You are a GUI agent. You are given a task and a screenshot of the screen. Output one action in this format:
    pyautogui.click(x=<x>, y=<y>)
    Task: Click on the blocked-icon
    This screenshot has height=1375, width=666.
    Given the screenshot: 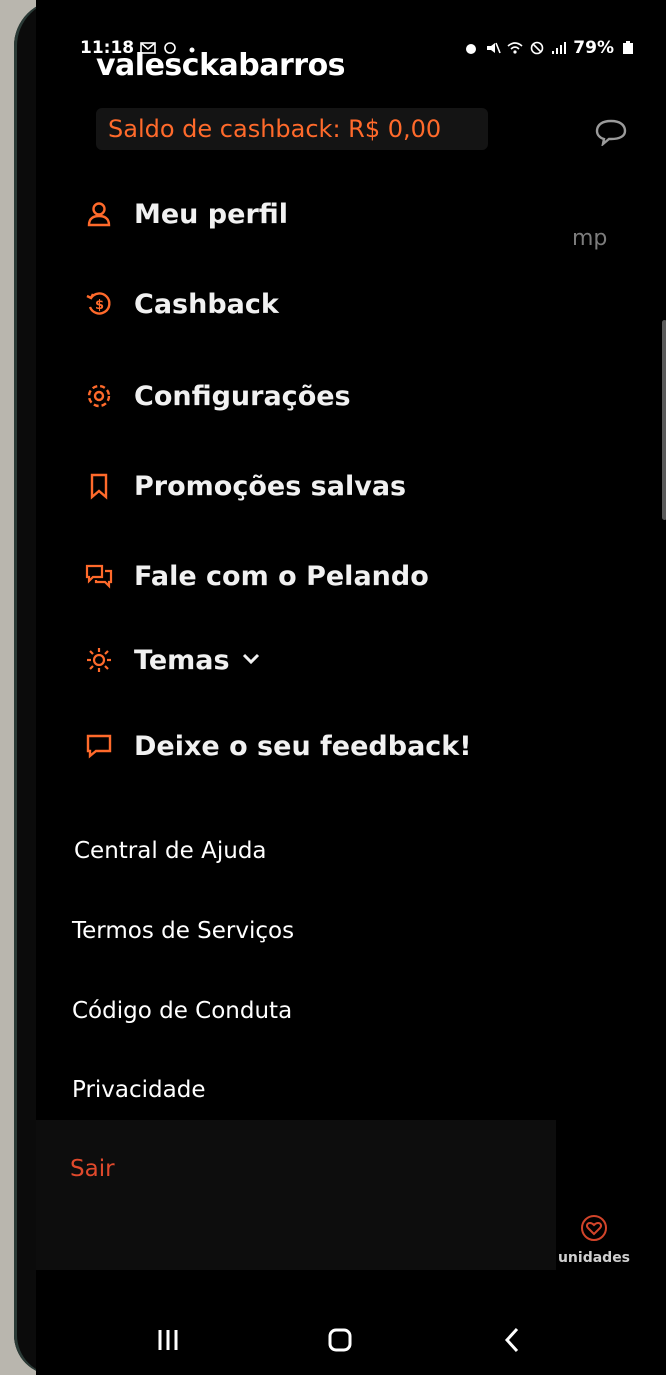 What is the action you would take?
    pyautogui.click(x=537, y=48)
    